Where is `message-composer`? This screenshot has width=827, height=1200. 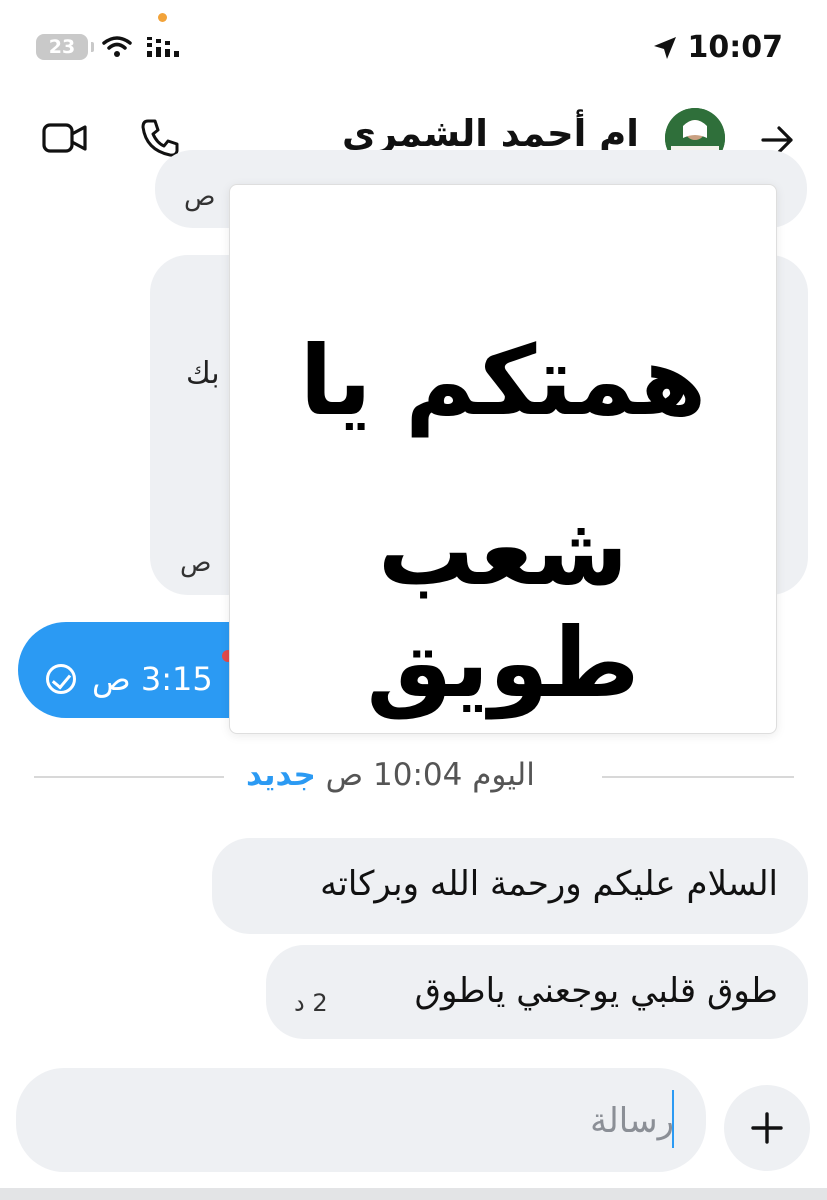
message-composer is located at coordinates (361, 1120).